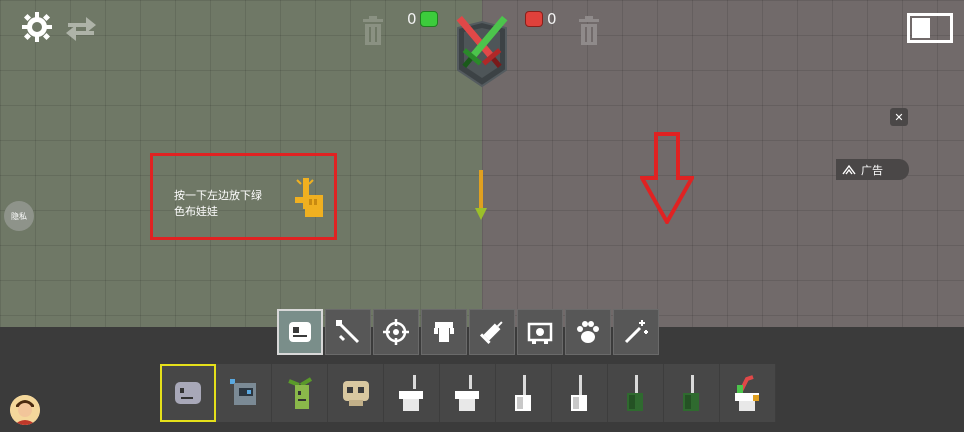  What do you see at coordinates (534, 19) in the screenshot?
I see `red-team-icon` at bounding box center [534, 19].